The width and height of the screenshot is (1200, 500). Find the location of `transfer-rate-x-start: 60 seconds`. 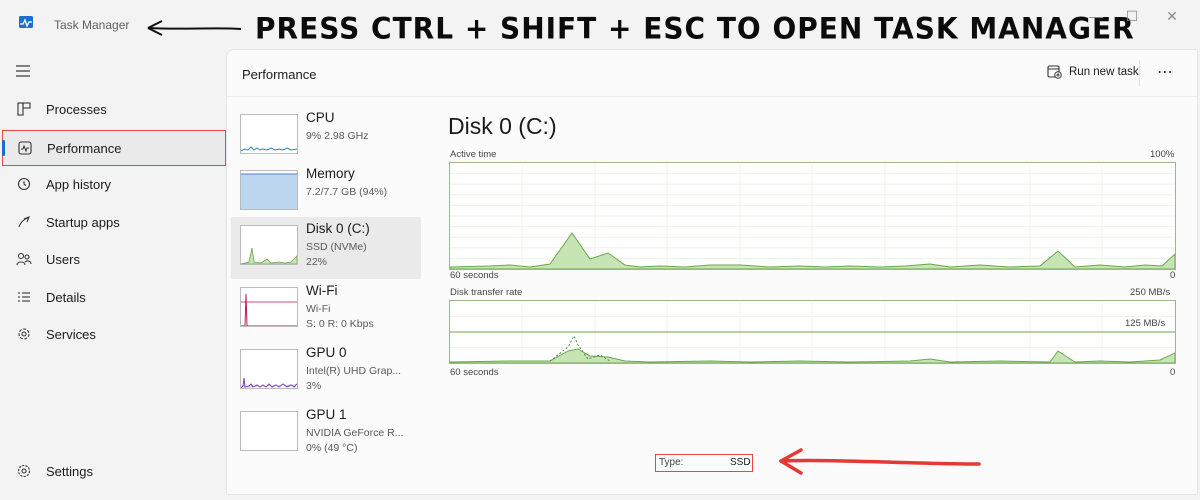

transfer-rate-x-start: 60 seconds is located at coordinates (474, 372).